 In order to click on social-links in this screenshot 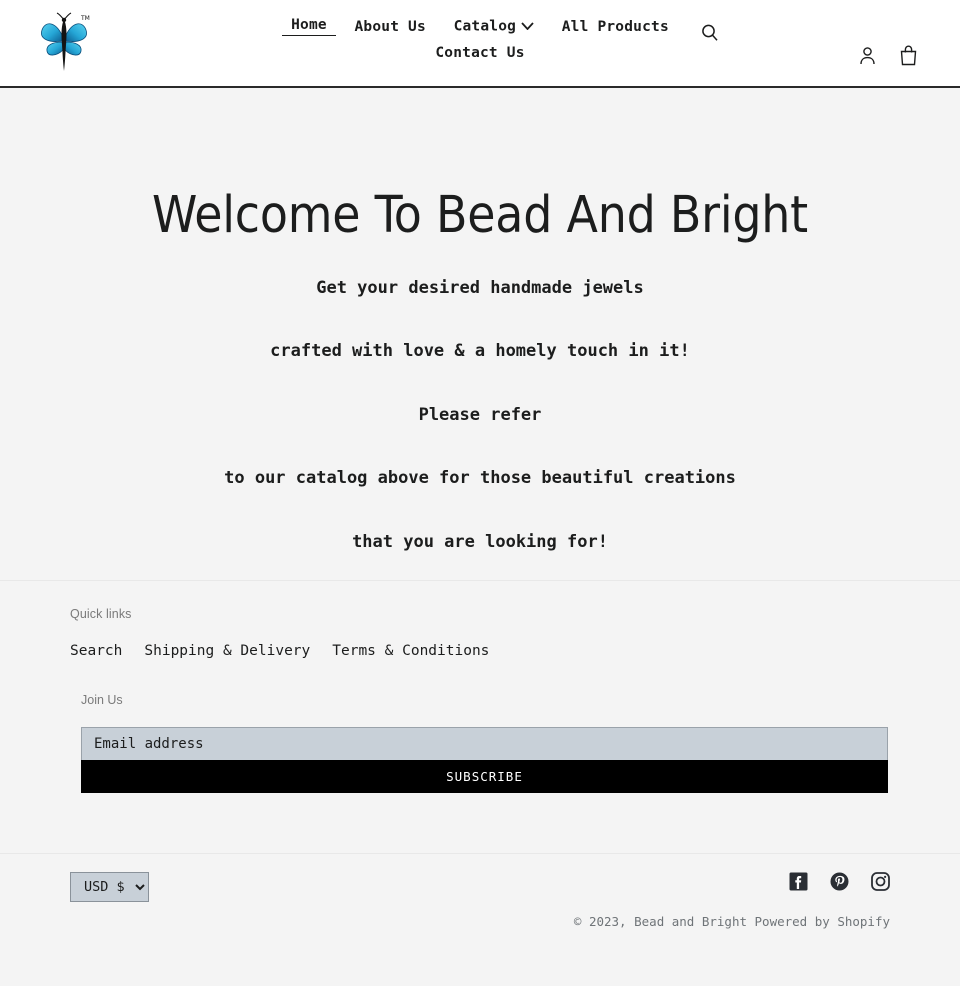, I will do `click(839, 881)`.